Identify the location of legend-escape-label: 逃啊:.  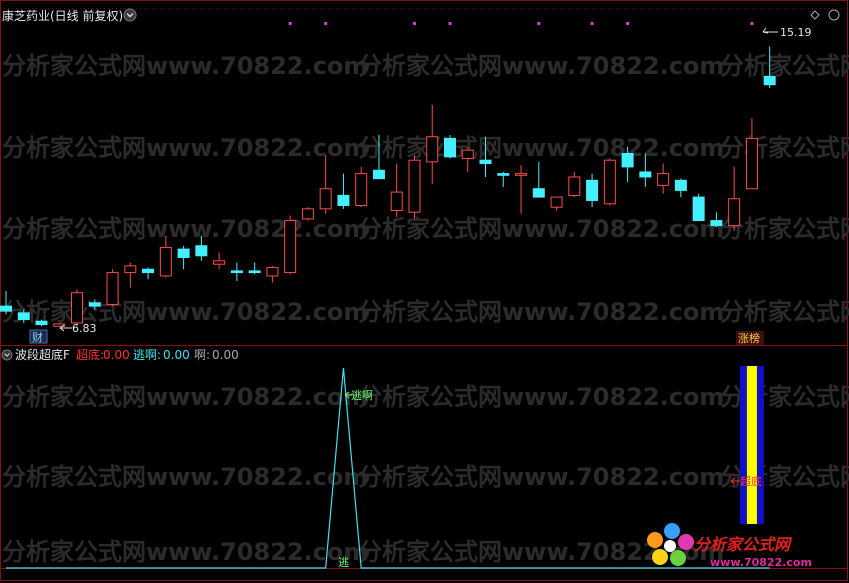
(147, 355).